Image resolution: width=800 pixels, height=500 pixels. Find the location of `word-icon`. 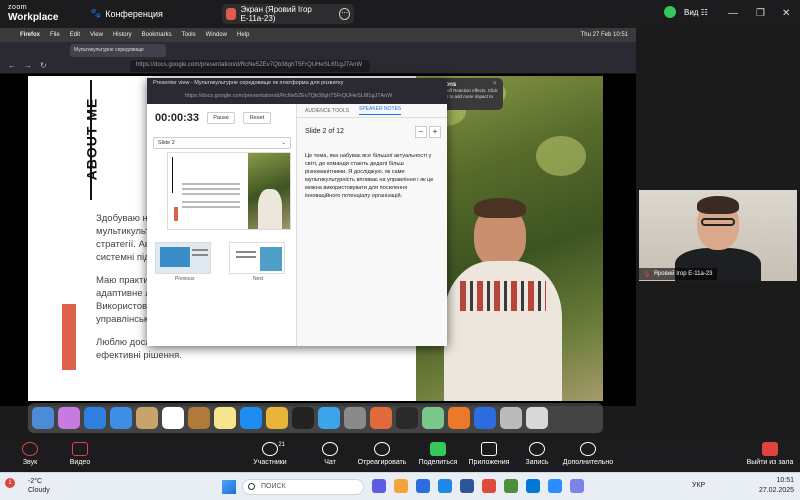

word-icon is located at coordinates (467, 486).